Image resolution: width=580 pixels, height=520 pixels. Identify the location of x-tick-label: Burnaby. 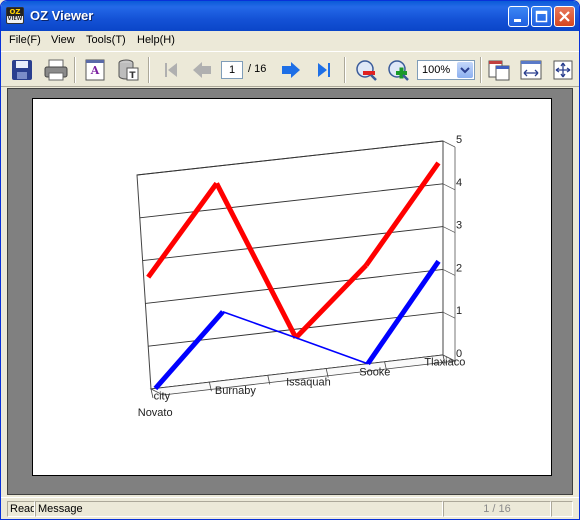
(235, 391).